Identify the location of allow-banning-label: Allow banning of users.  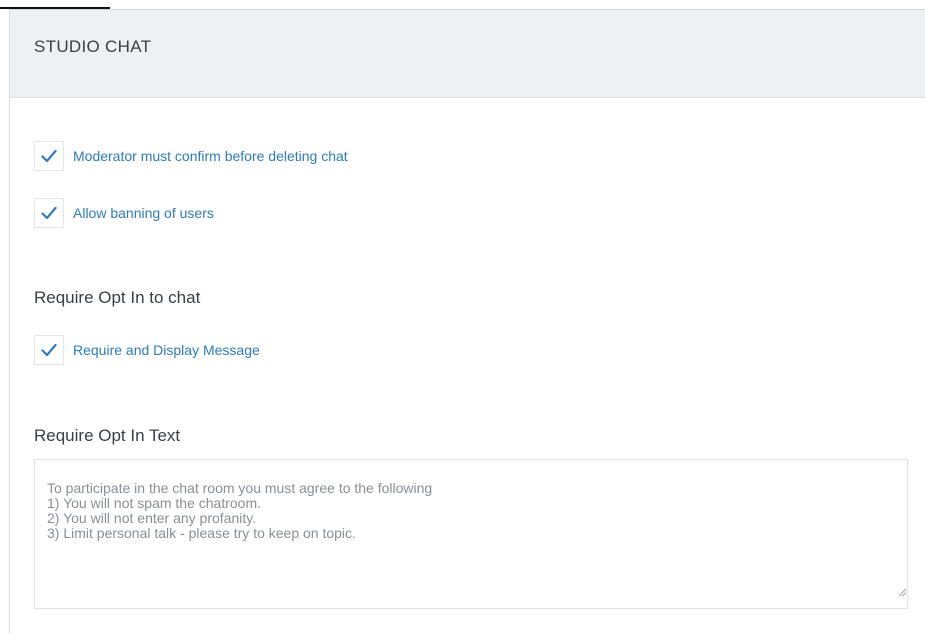
(143, 213).